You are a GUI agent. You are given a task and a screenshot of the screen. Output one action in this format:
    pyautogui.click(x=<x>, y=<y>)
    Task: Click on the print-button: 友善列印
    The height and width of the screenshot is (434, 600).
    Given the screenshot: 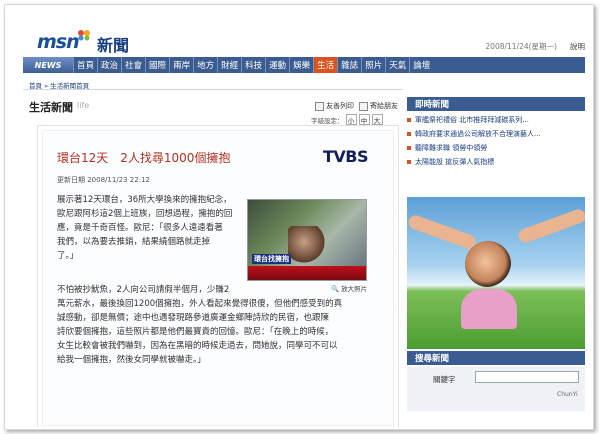 What is the action you would take?
    pyautogui.click(x=334, y=106)
    